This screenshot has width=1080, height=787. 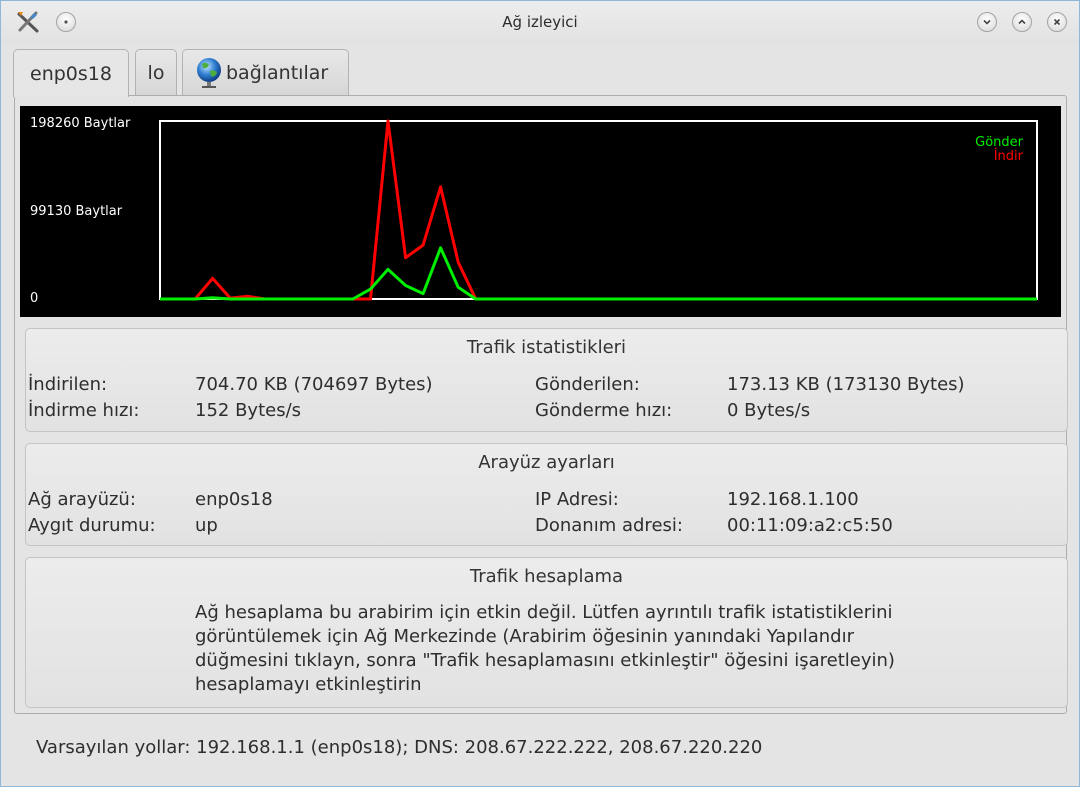 What do you see at coordinates (80, 123) in the screenshot?
I see `y-tick-label: 198260 Baytlar` at bounding box center [80, 123].